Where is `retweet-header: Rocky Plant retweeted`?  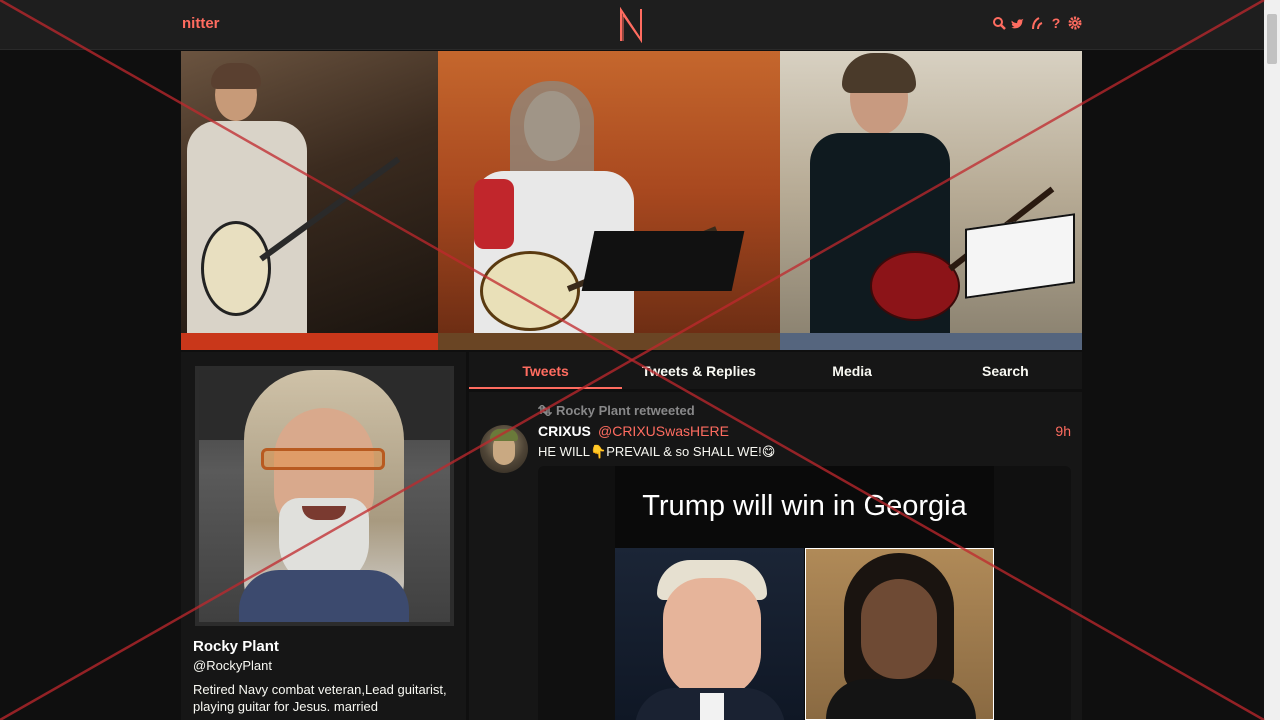
retweet-header: Rocky Plant retweeted is located at coordinates (616, 410).